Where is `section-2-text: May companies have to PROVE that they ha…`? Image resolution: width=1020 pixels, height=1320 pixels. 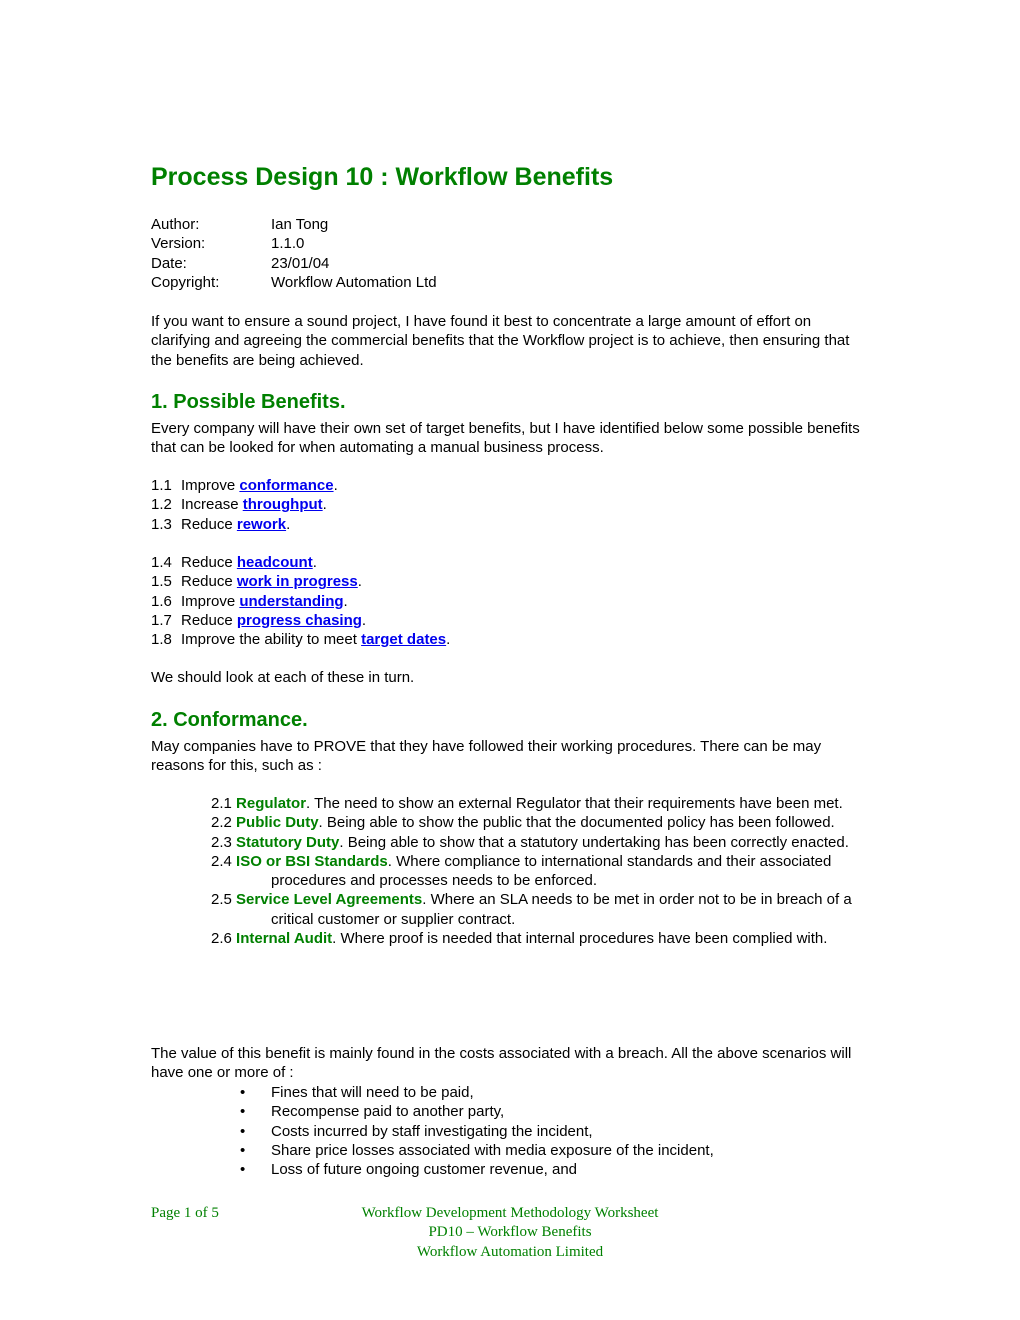 section-2-text: May companies have to PROVE that they ha… is located at coordinates (486, 756).